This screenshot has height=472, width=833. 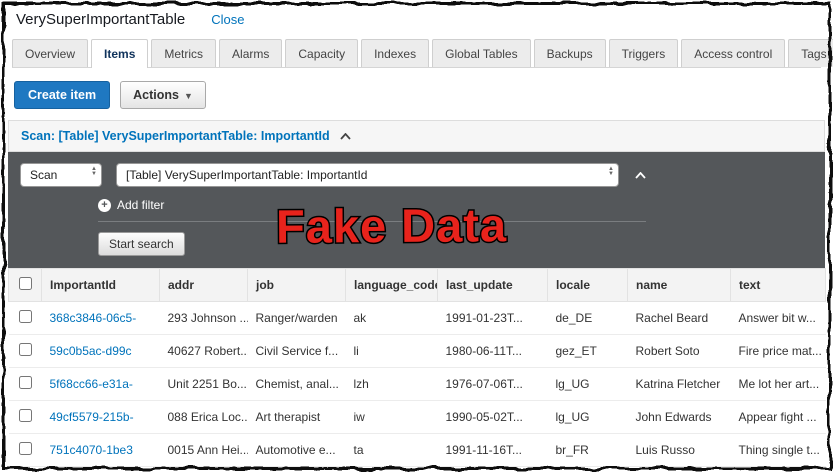 What do you see at coordinates (778, 285) in the screenshot?
I see `column-header-text: text` at bounding box center [778, 285].